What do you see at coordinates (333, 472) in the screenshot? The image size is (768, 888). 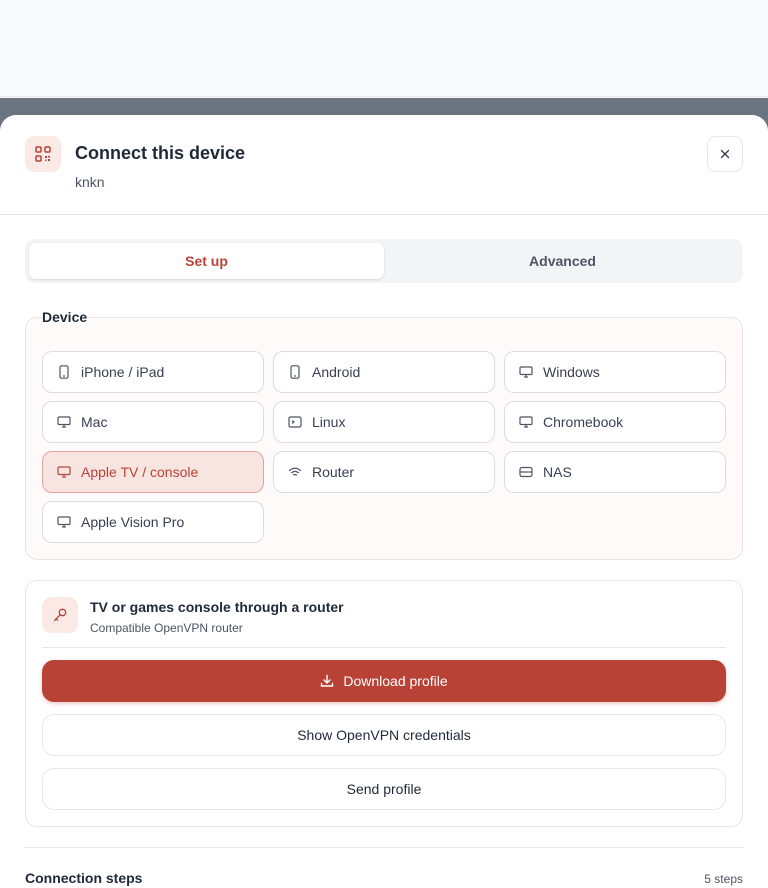 I see `device-option-label: Router` at bounding box center [333, 472].